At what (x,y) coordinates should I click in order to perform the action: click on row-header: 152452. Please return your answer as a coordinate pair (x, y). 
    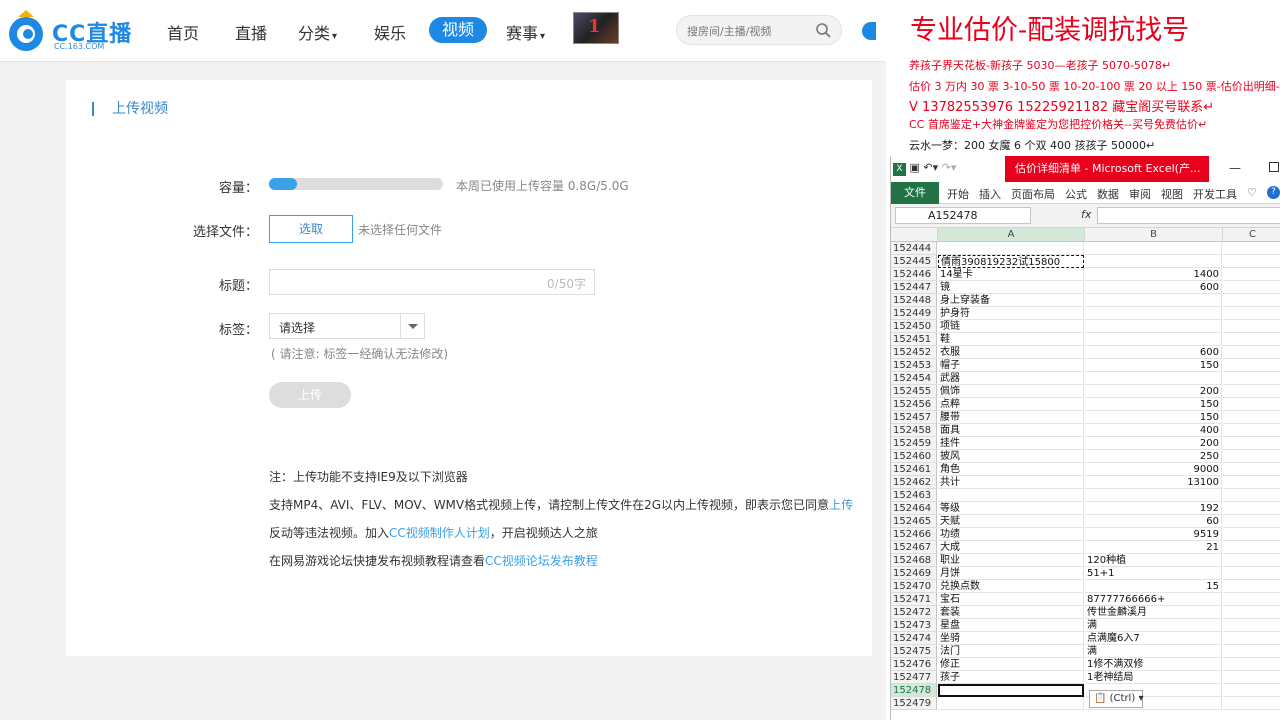
    Looking at the image, I should click on (914, 352).